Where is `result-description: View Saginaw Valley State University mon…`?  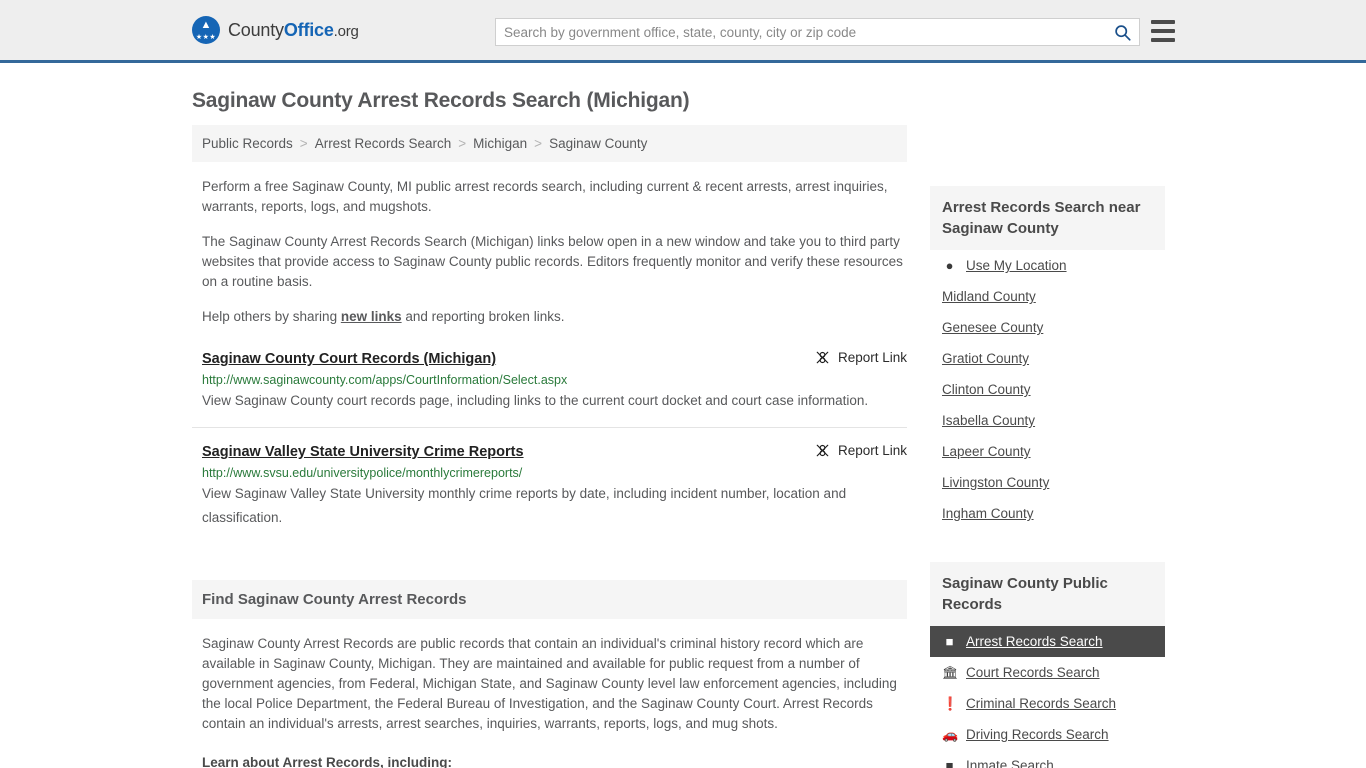
result-description: View Saginaw Valley State University mon… is located at coordinates (524, 505).